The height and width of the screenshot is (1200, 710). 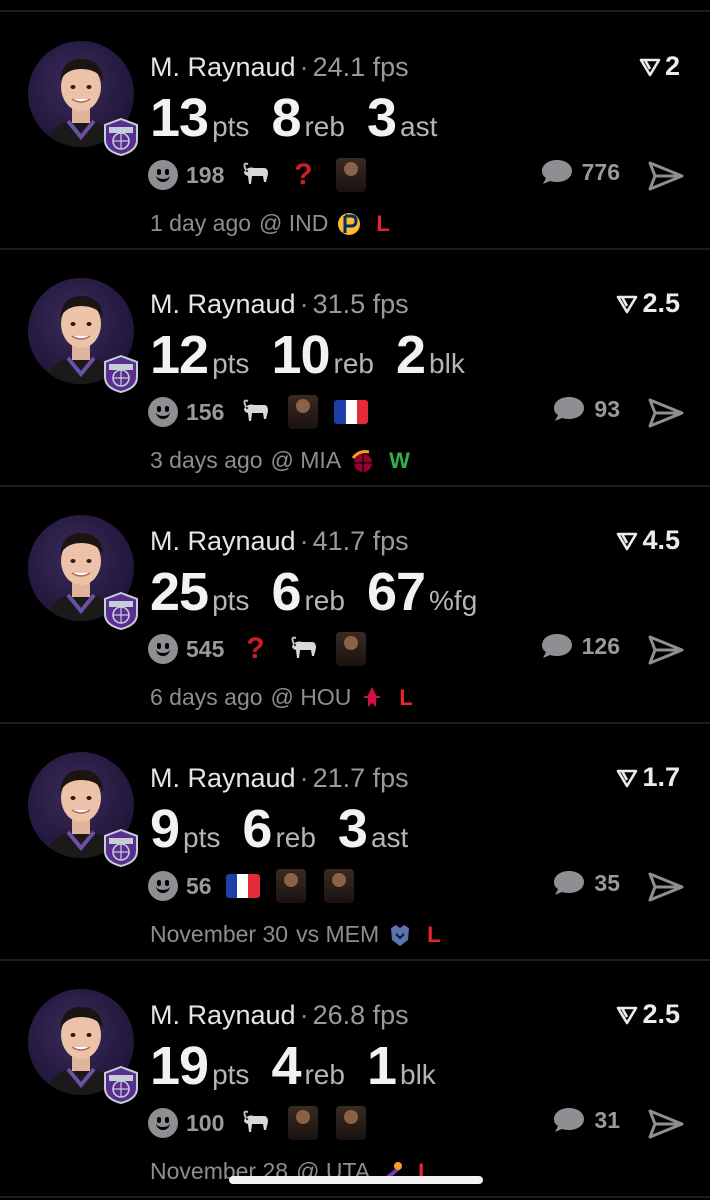 What do you see at coordinates (410, 355) in the screenshot?
I see `stat-value: 2` at bounding box center [410, 355].